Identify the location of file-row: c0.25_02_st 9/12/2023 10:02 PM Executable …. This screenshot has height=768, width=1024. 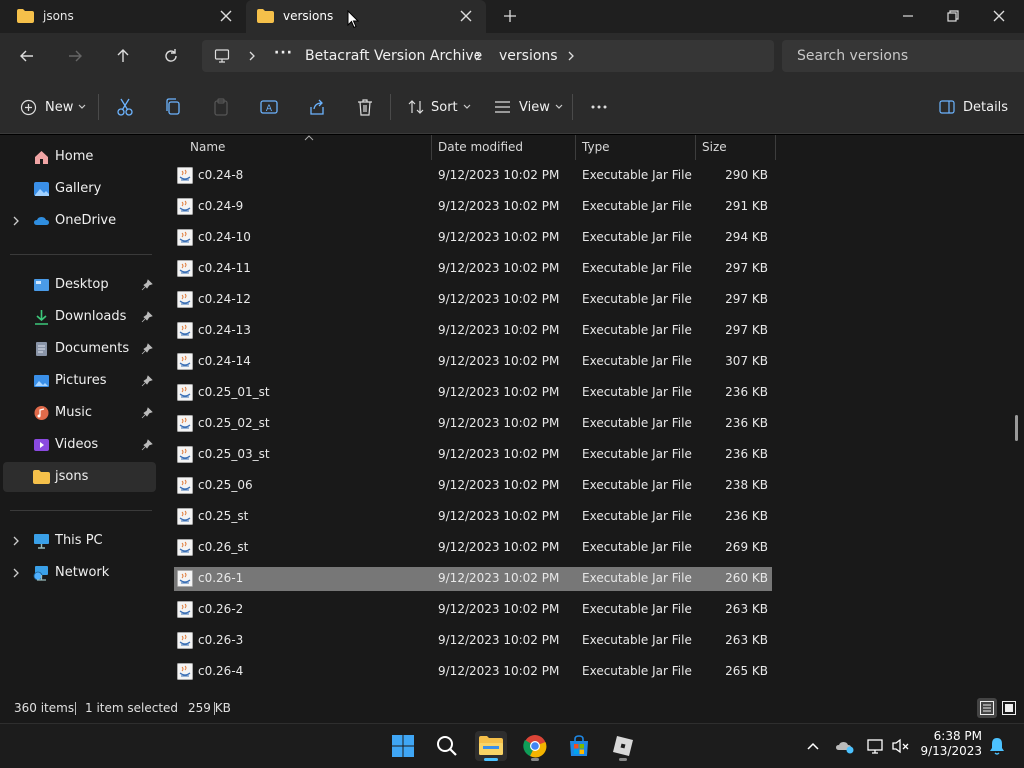
(473, 424).